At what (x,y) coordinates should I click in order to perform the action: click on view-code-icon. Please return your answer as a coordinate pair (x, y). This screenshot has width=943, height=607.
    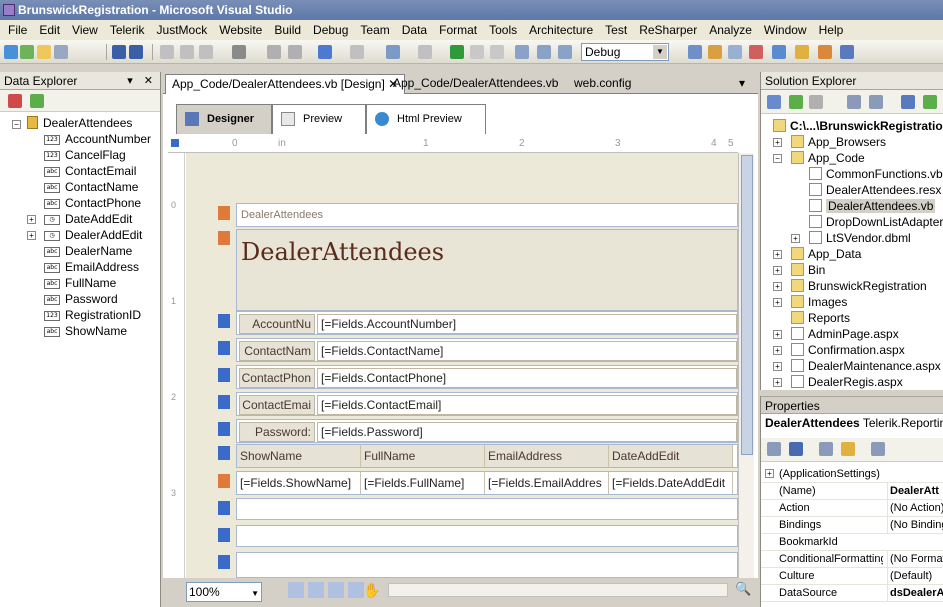
    Looking at the image, I should click on (854, 102).